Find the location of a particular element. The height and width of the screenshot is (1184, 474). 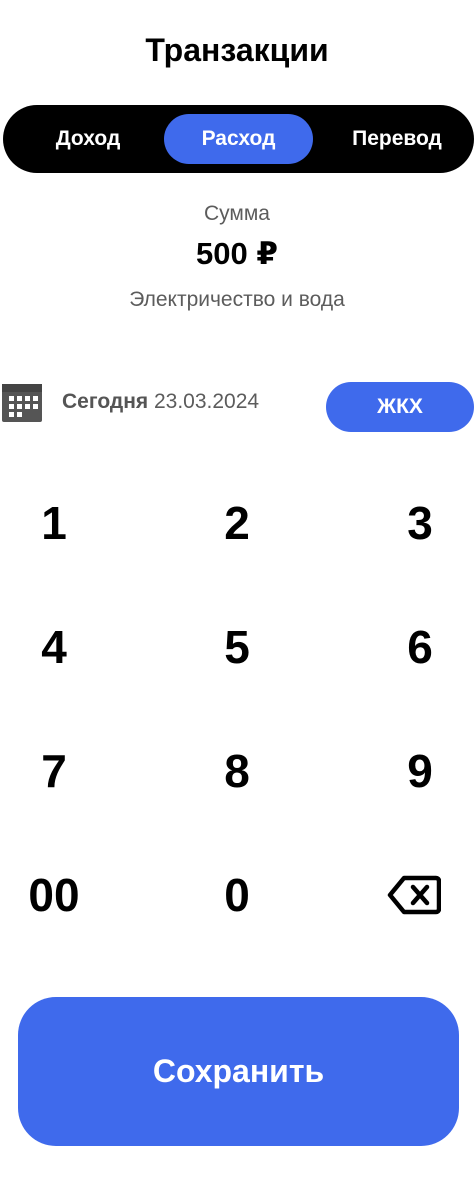

category-chip: ЖКХ is located at coordinates (400, 407).